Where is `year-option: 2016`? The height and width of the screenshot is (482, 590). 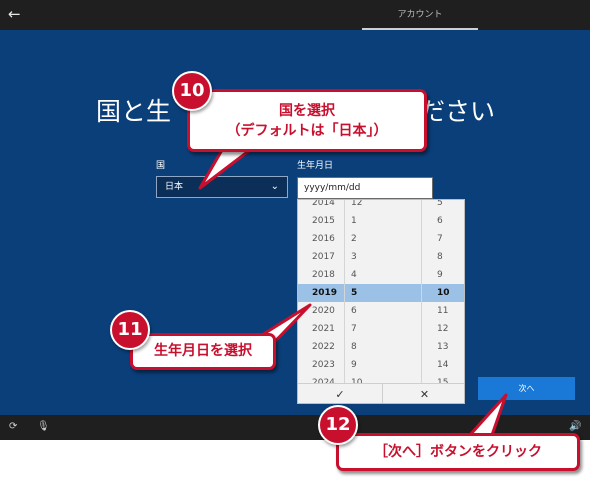
year-option: 2016 is located at coordinates (321, 239).